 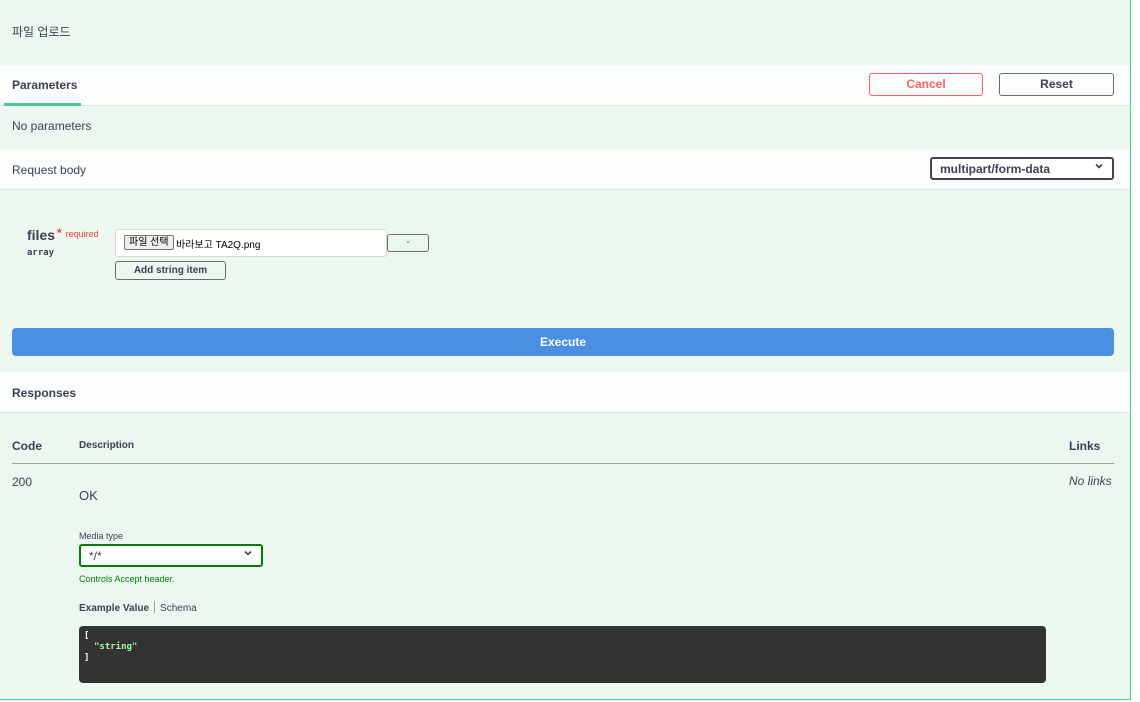 I want to click on response-code: 200, so click(x=22, y=482).